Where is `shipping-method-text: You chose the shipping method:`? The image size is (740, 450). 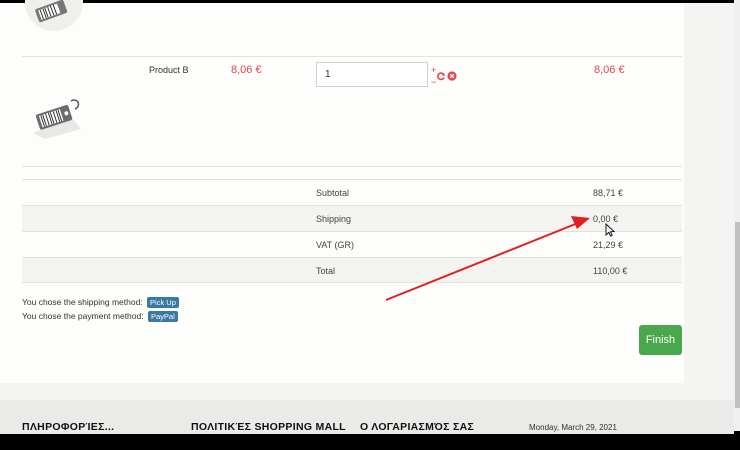
shipping-method-text: You chose the shipping method: is located at coordinates (82, 302).